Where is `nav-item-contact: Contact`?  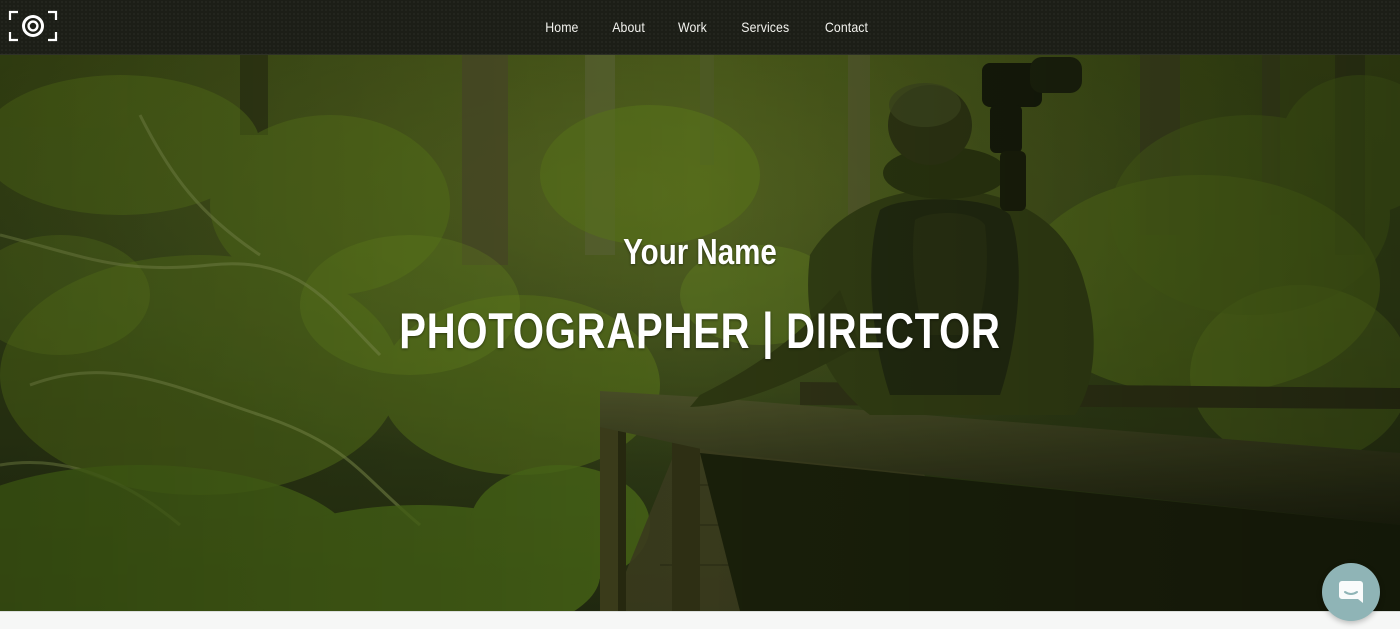 nav-item-contact: Contact is located at coordinates (846, 28).